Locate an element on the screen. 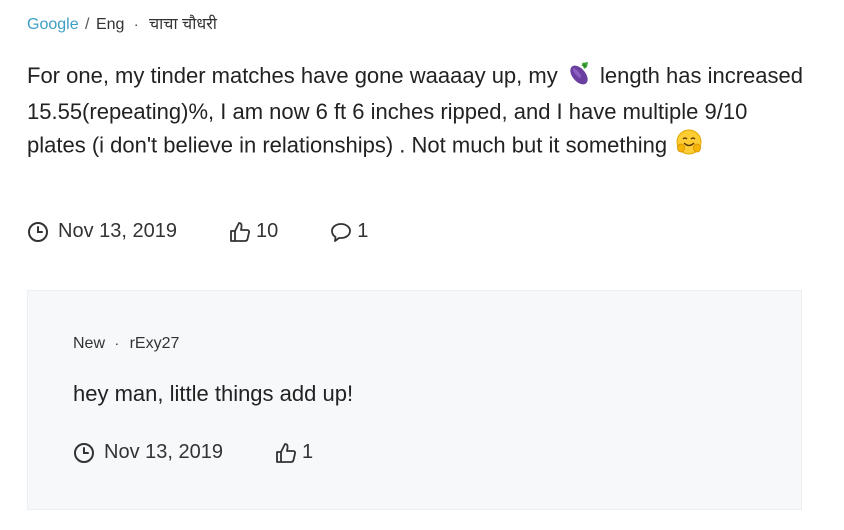 The image size is (844, 530). review-date-item: Nov 13, 2019 is located at coordinates (102, 231).